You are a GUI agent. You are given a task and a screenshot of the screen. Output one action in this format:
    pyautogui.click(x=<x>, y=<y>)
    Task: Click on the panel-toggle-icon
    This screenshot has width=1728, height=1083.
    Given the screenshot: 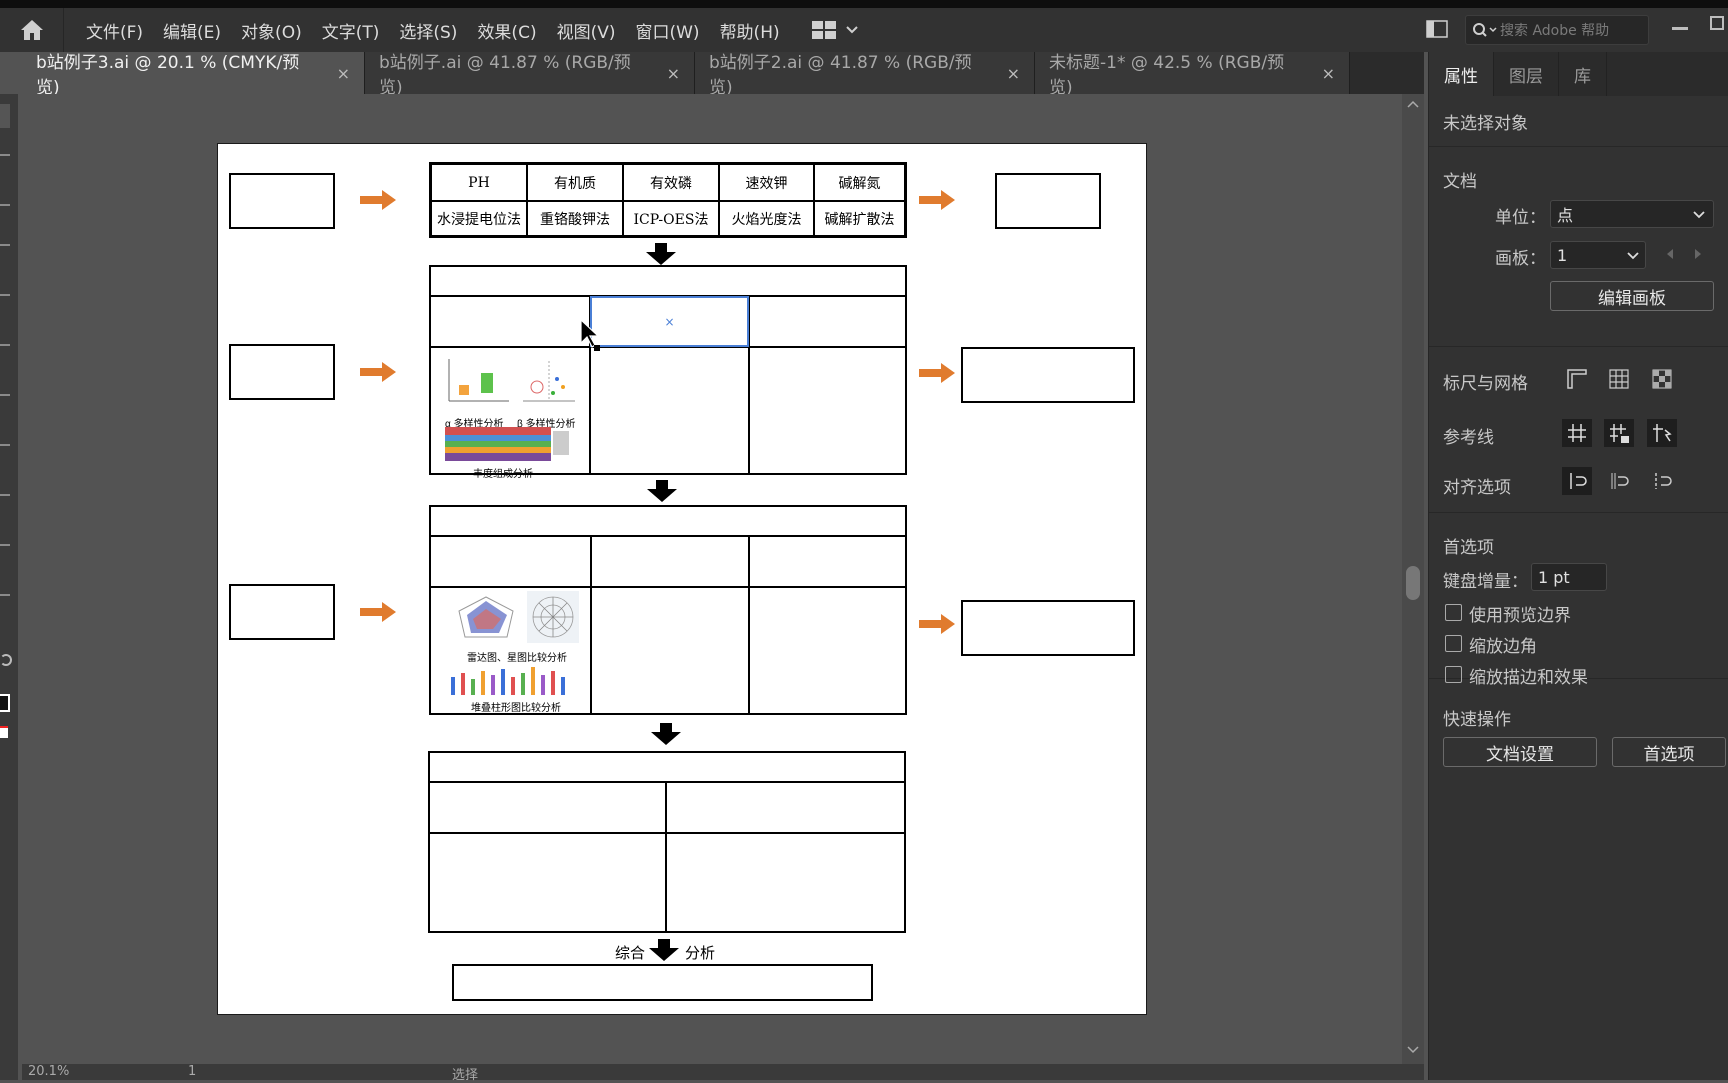 What is the action you would take?
    pyautogui.click(x=1437, y=29)
    